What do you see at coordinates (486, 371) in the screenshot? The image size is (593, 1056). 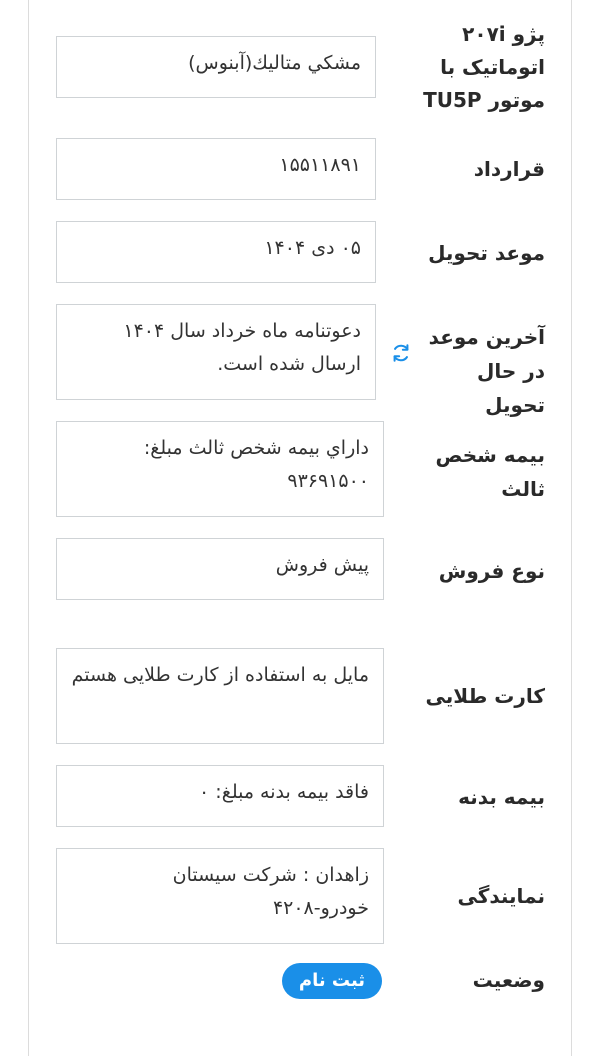 I see `field-label-last-deadline: آخرین موعد در حال تحویل` at bounding box center [486, 371].